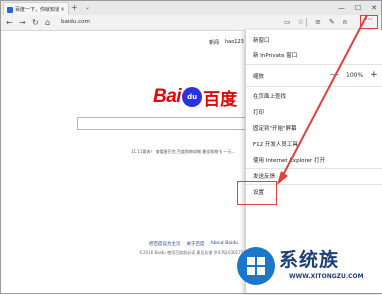  I want to click on watermark-logo: 系统族 WWW.XITONGZU.COM, so click(308, 267).